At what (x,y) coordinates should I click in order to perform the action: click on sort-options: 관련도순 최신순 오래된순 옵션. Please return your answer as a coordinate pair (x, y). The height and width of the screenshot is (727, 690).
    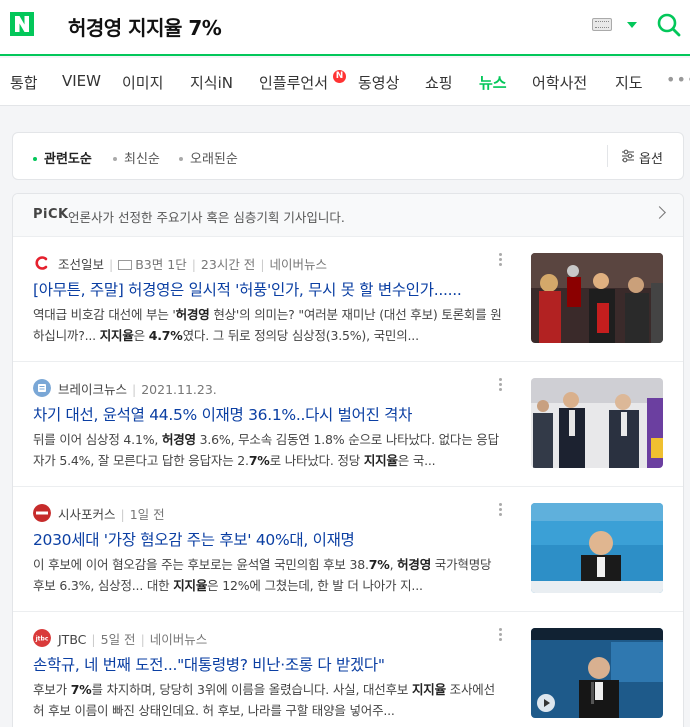
    Looking at the image, I should click on (348, 156).